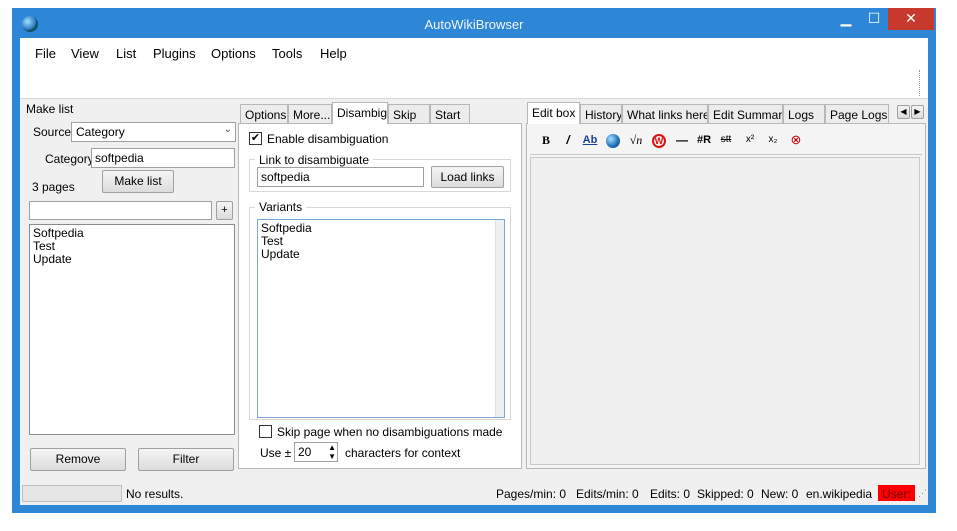  What do you see at coordinates (50, 109) in the screenshot?
I see `make-list-heading: Make list` at bounding box center [50, 109].